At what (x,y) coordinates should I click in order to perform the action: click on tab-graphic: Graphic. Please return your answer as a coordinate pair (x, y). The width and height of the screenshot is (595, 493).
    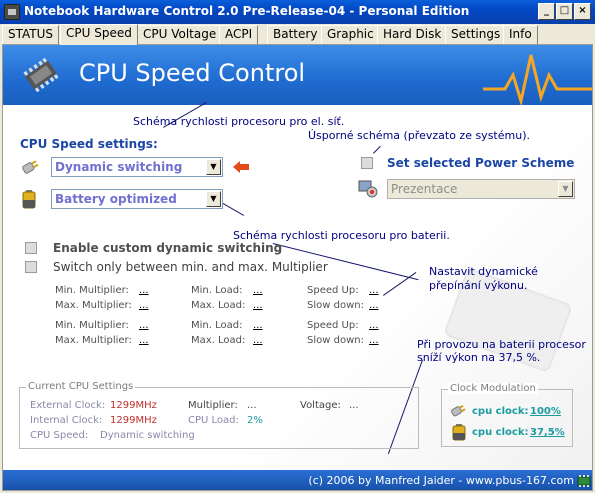
    Looking at the image, I should click on (350, 34).